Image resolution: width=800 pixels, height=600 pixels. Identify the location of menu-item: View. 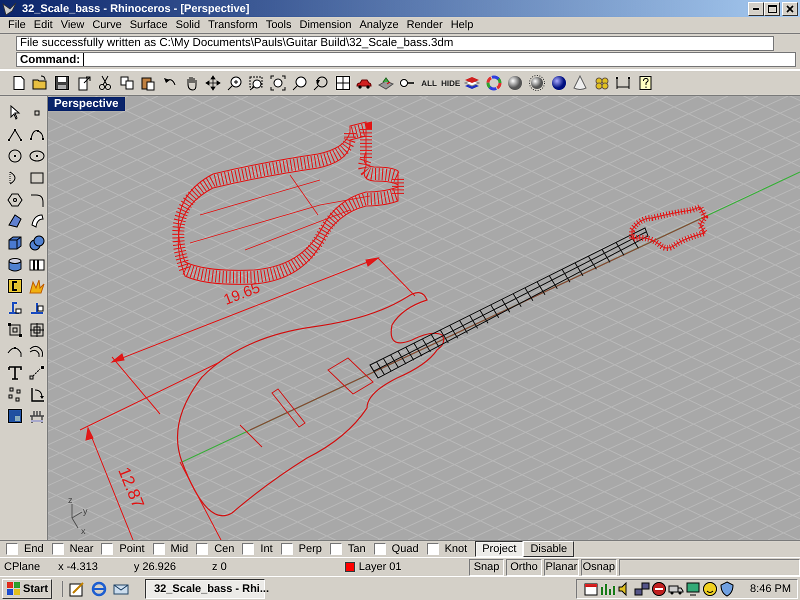
(72, 25).